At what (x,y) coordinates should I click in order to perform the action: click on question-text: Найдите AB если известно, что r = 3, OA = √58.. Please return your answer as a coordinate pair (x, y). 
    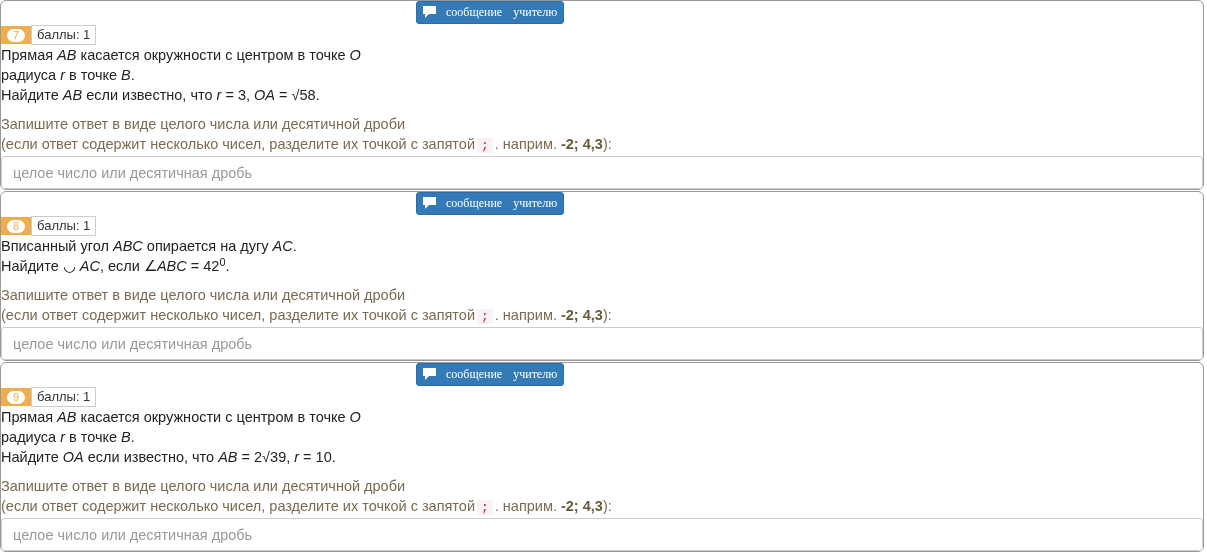
    Looking at the image, I should click on (161, 95).